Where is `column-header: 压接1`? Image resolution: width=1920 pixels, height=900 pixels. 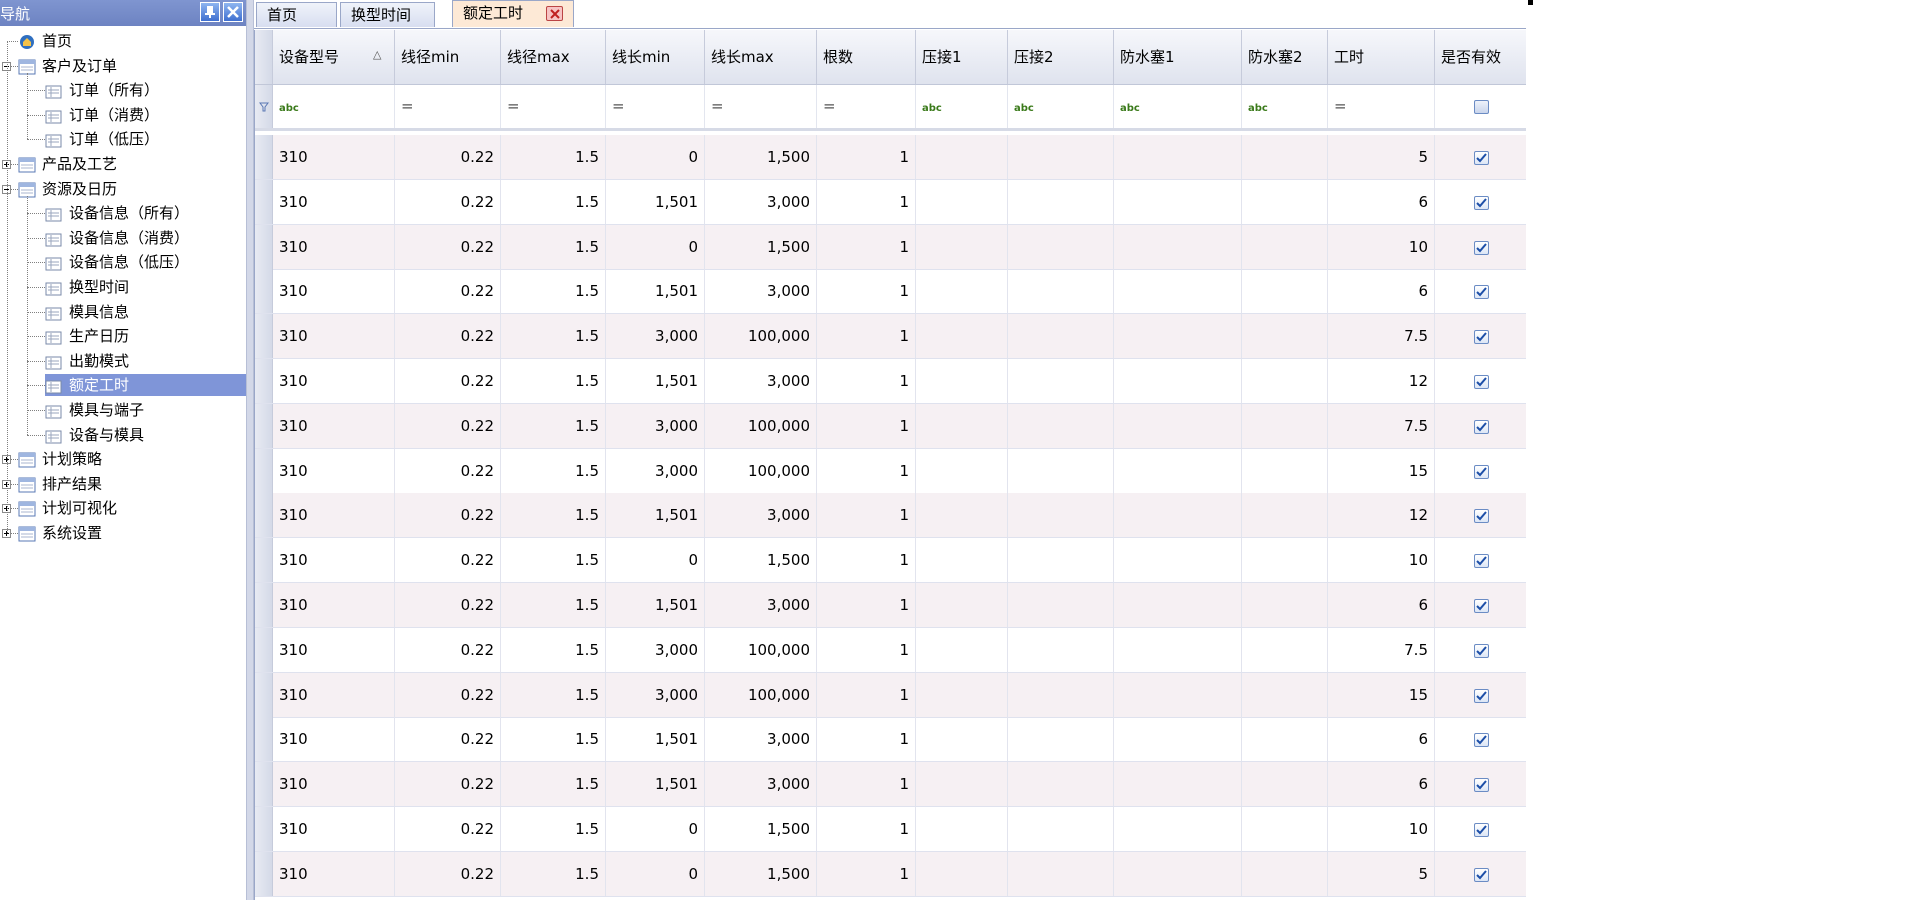
column-header: 压接1 is located at coordinates (962, 57).